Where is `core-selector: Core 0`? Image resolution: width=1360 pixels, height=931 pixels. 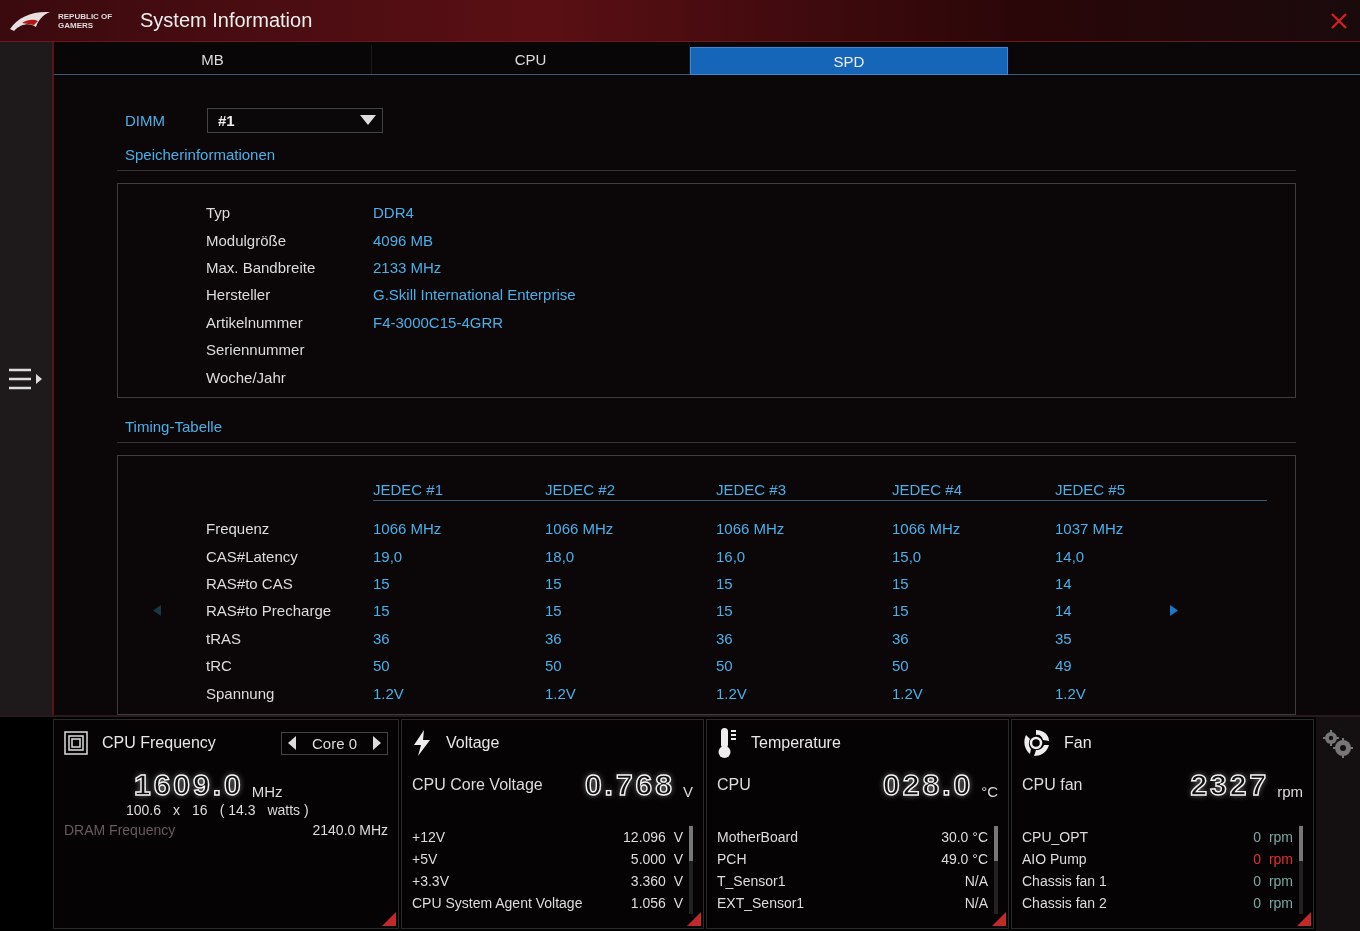
core-selector: Core 0 is located at coordinates (334, 743).